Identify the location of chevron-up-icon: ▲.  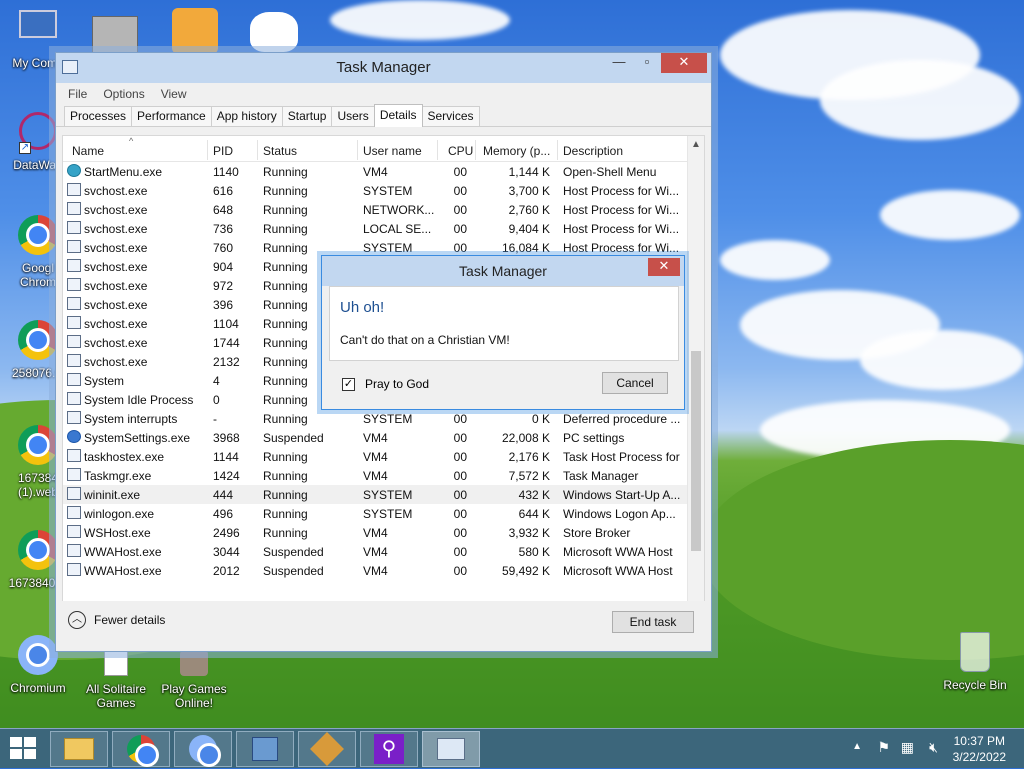
(857, 746).